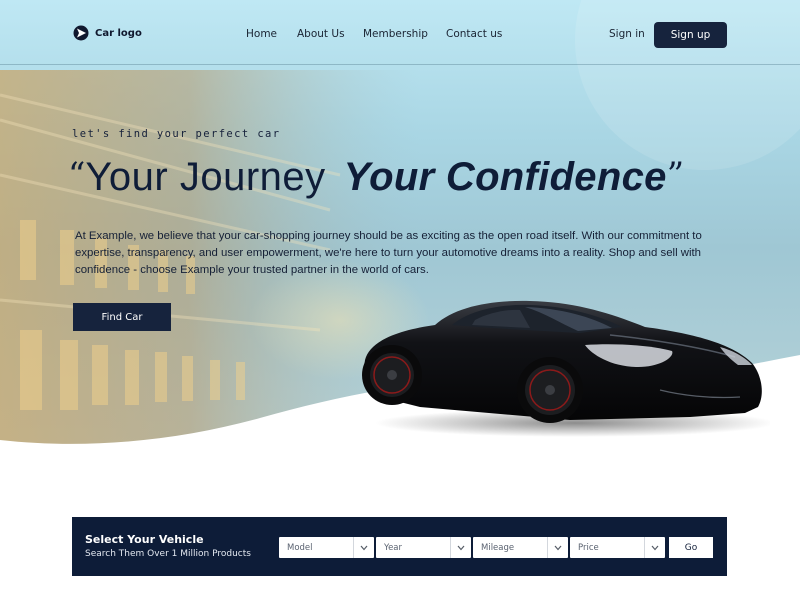  What do you see at coordinates (300, 547) in the screenshot?
I see `select-model-label: Model` at bounding box center [300, 547].